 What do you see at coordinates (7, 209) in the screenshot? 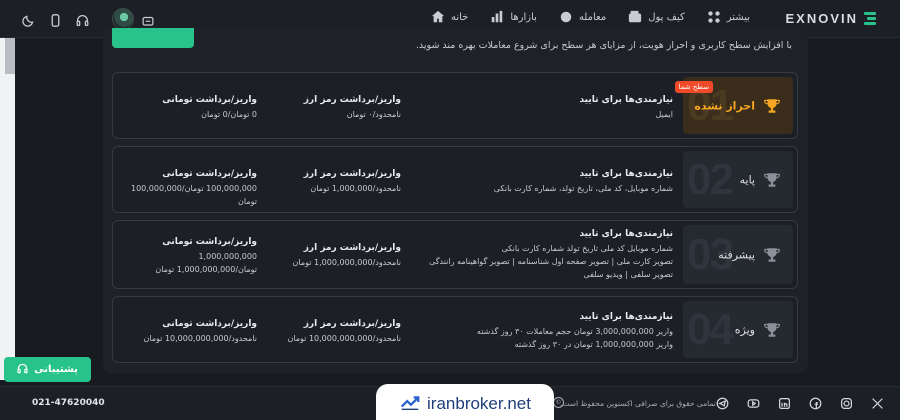
I see `scrollbar` at bounding box center [7, 209].